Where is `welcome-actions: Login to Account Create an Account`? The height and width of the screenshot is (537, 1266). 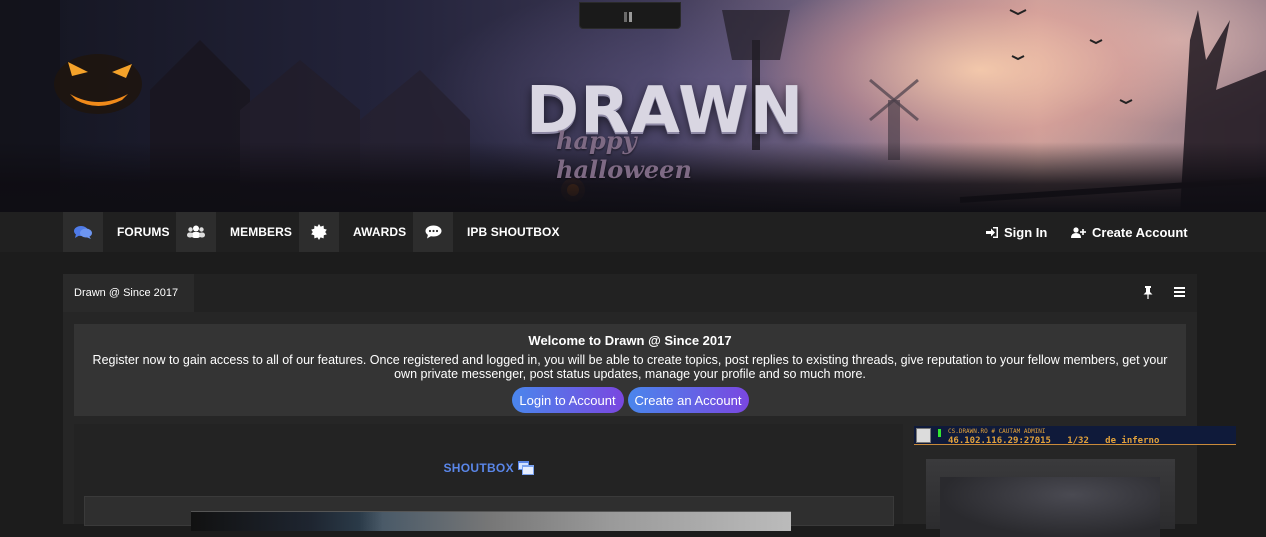
welcome-actions: Login to Account Create an Account is located at coordinates (630, 400).